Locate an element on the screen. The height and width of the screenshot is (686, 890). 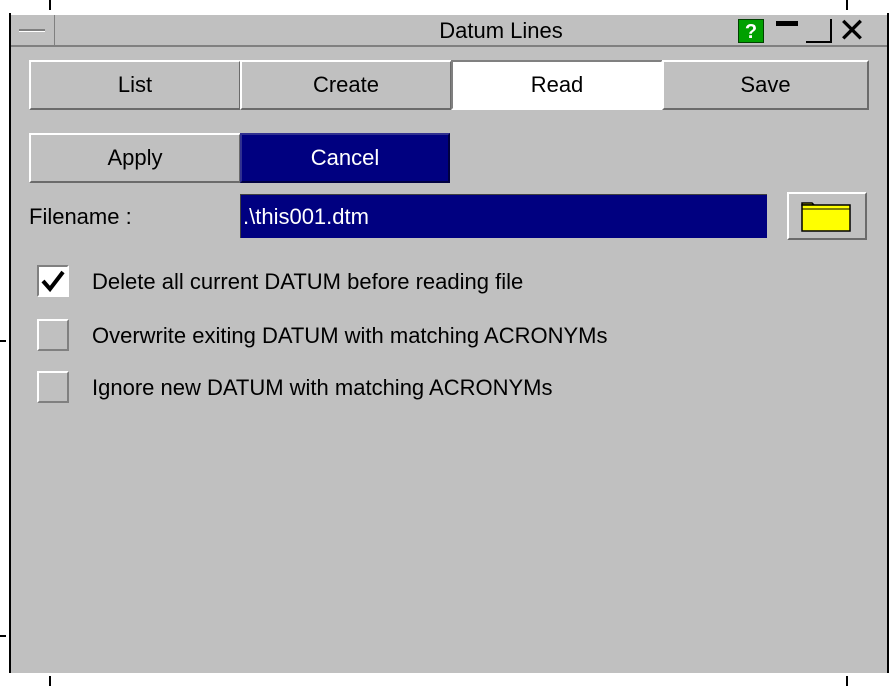
apply-button-label: Apply is located at coordinates (135, 157).